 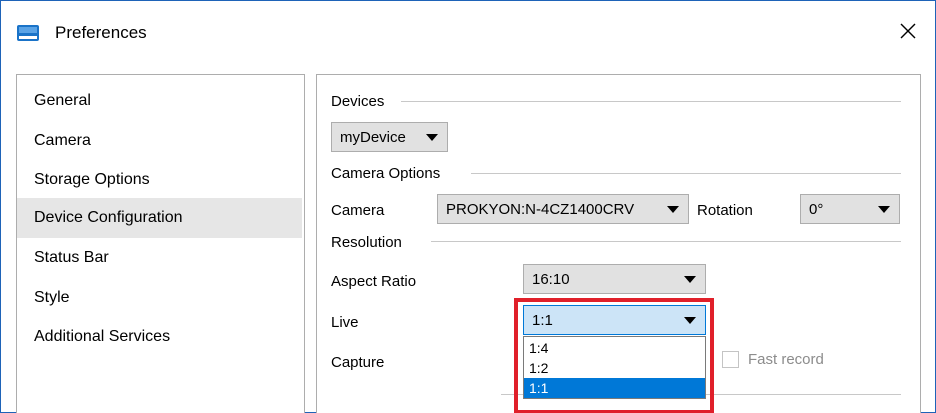 What do you see at coordinates (373, 137) in the screenshot?
I see `device-select-value: myDevice` at bounding box center [373, 137].